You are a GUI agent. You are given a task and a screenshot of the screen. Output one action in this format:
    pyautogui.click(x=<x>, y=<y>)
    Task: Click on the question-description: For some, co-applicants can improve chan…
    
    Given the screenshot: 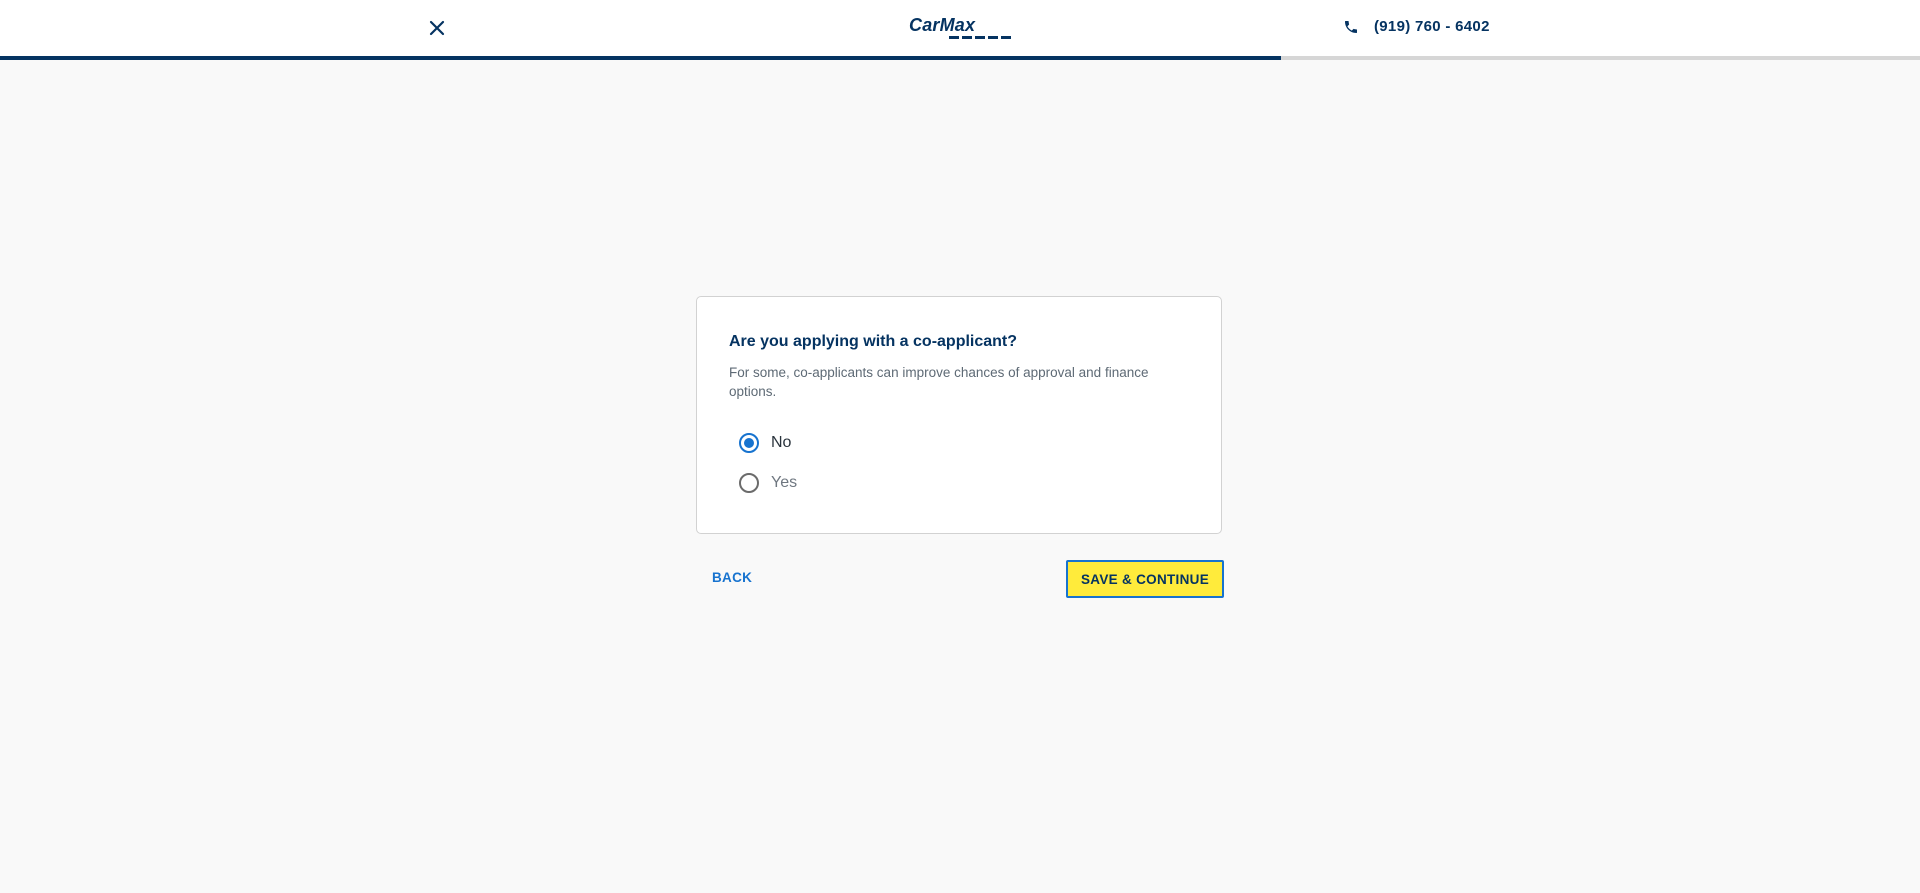 What is the action you would take?
    pyautogui.click(x=939, y=382)
    